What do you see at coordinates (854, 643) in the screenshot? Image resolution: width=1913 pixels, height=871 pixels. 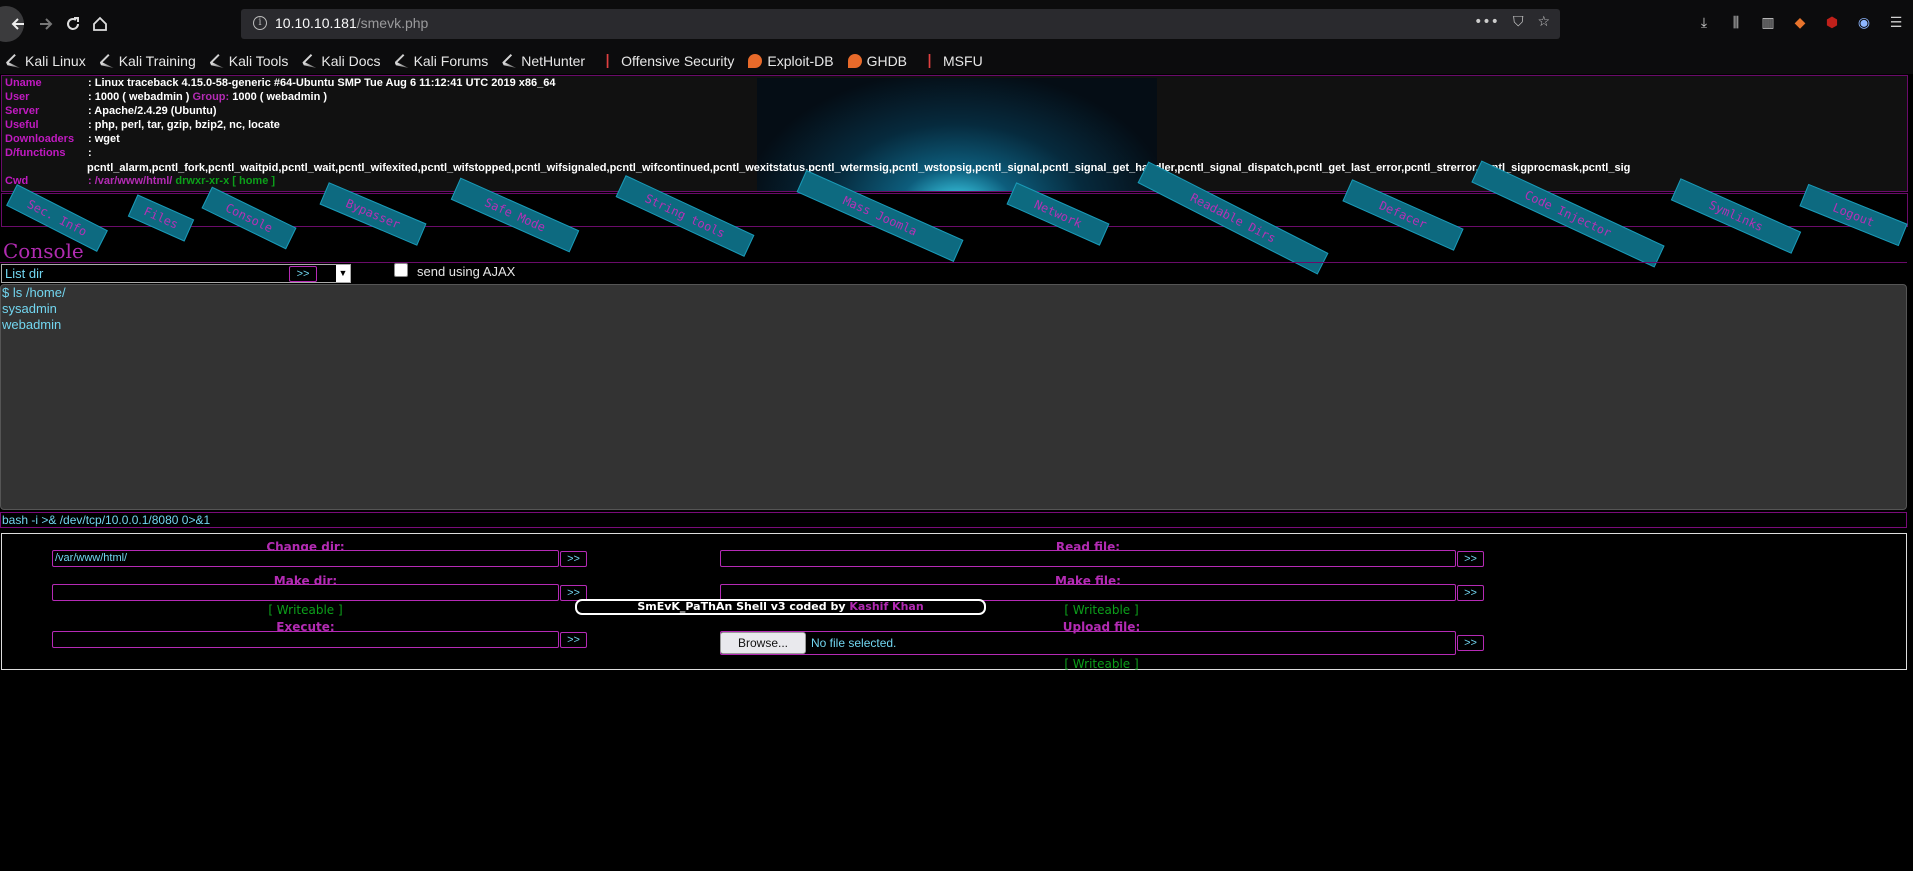 I see `no-file-selected-text: No file selected.` at bounding box center [854, 643].